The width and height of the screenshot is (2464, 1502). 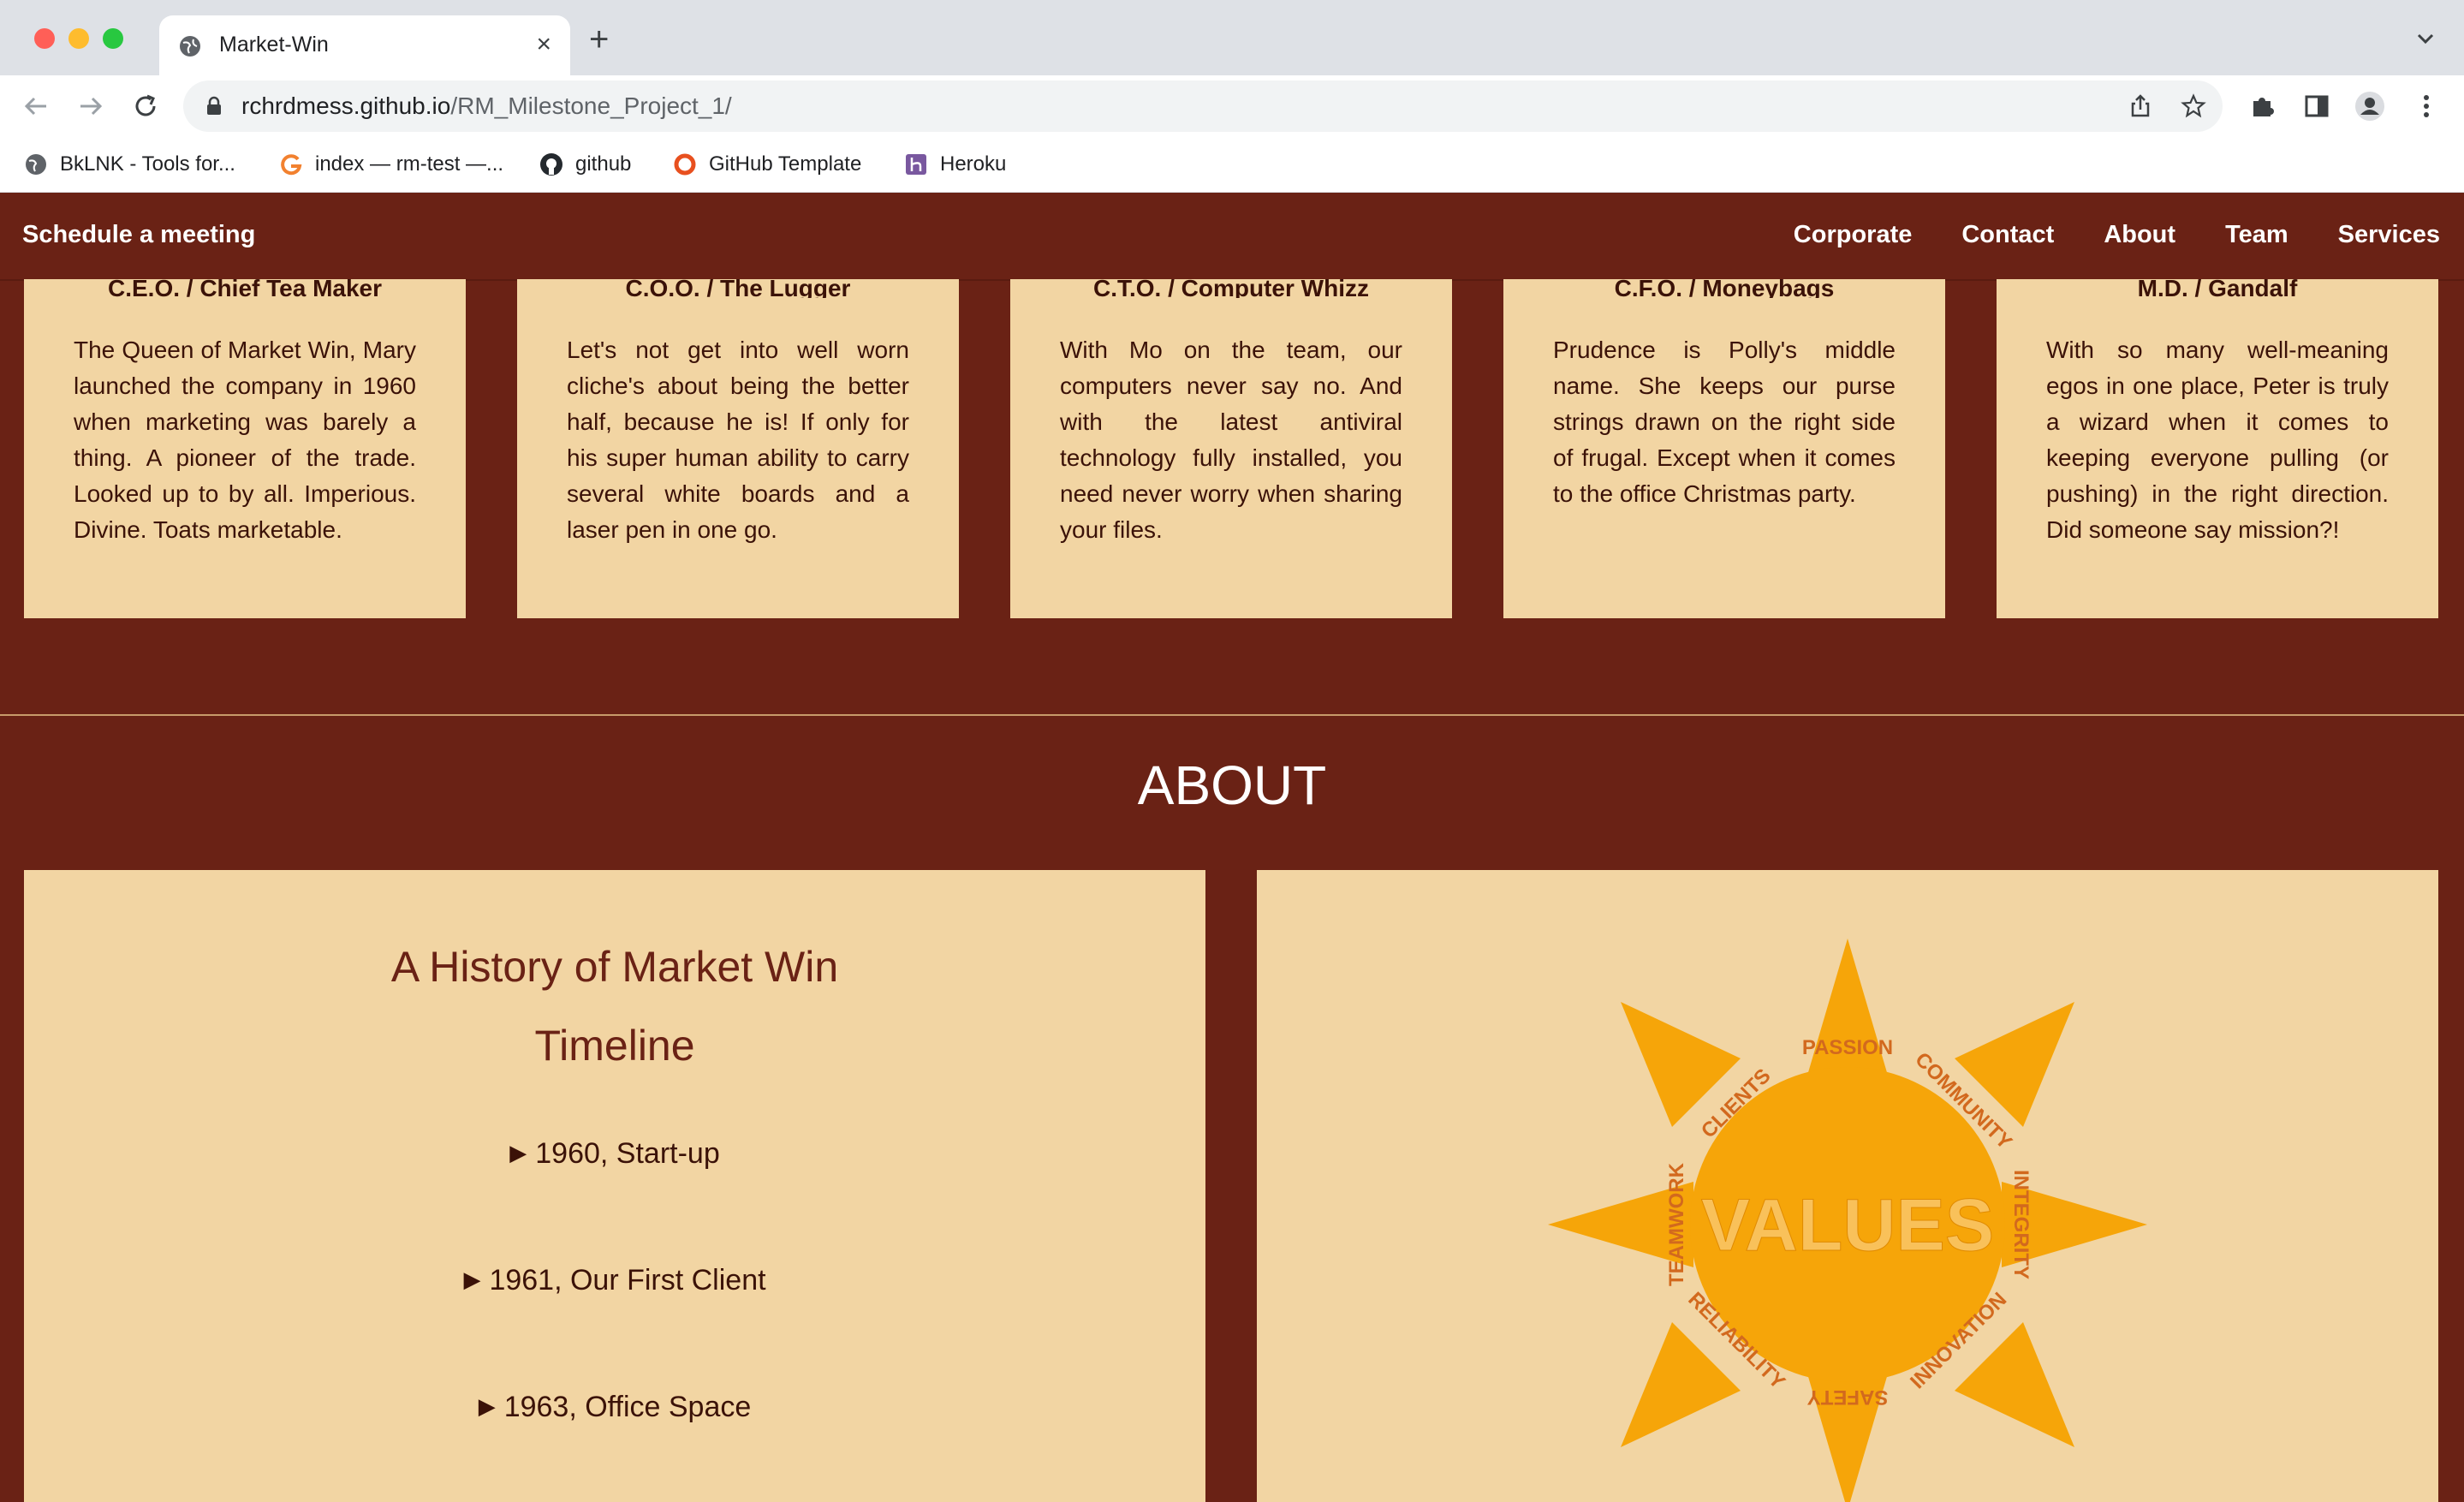 I want to click on forward-arrow-icon, so click(x=90, y=107).